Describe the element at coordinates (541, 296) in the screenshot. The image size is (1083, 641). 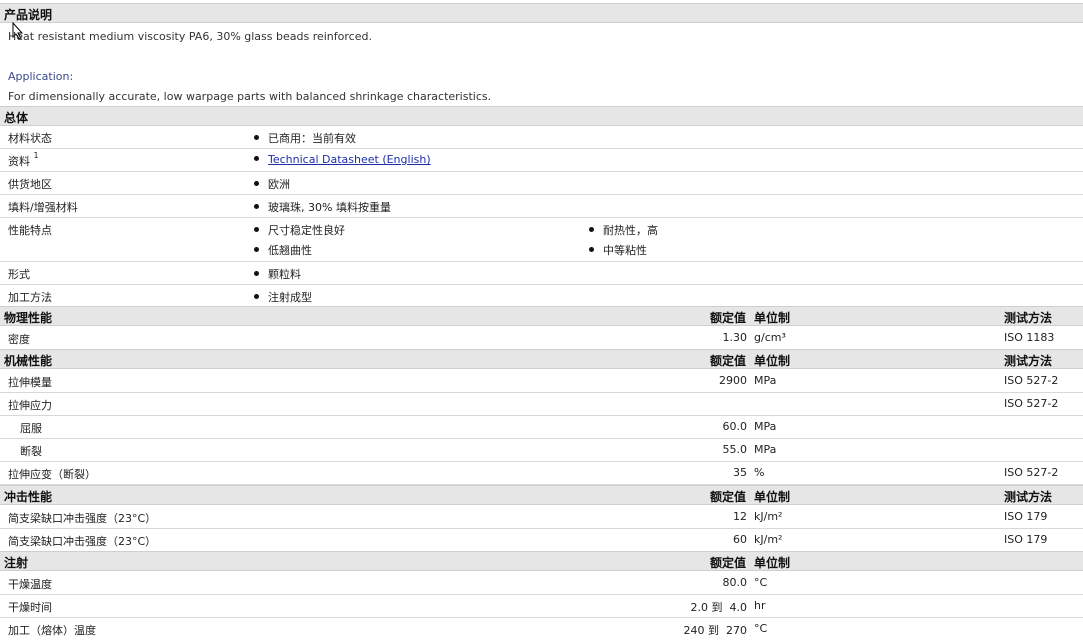
I see `table-row: 加工方法 注射成型` at that location.